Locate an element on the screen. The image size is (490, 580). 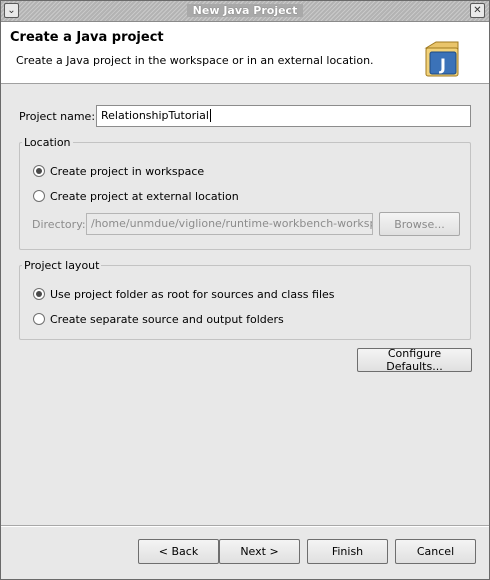
radio-create-in-workspace: Create project in workspace is located at coordinates (118, 171).